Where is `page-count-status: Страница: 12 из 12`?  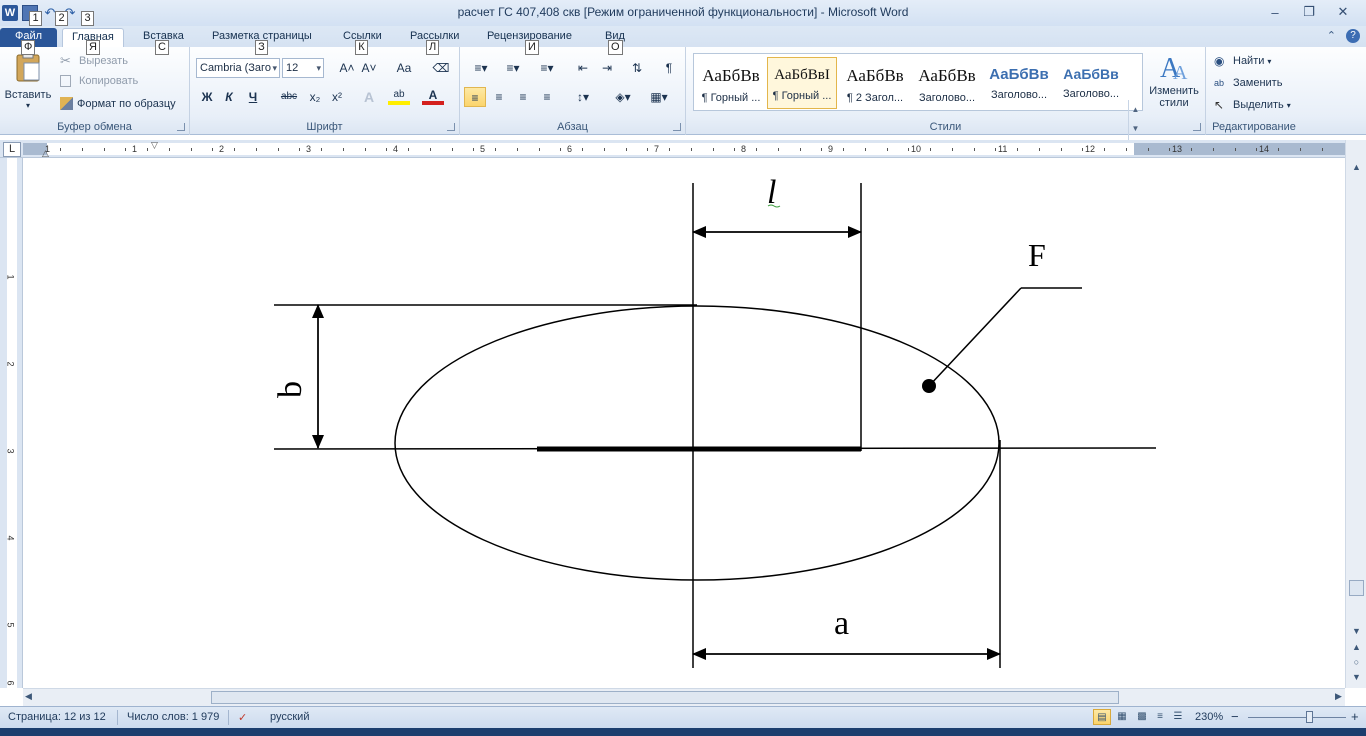
page-count-status: Страница: 12 из 12 is located at coordinates (57, 717).